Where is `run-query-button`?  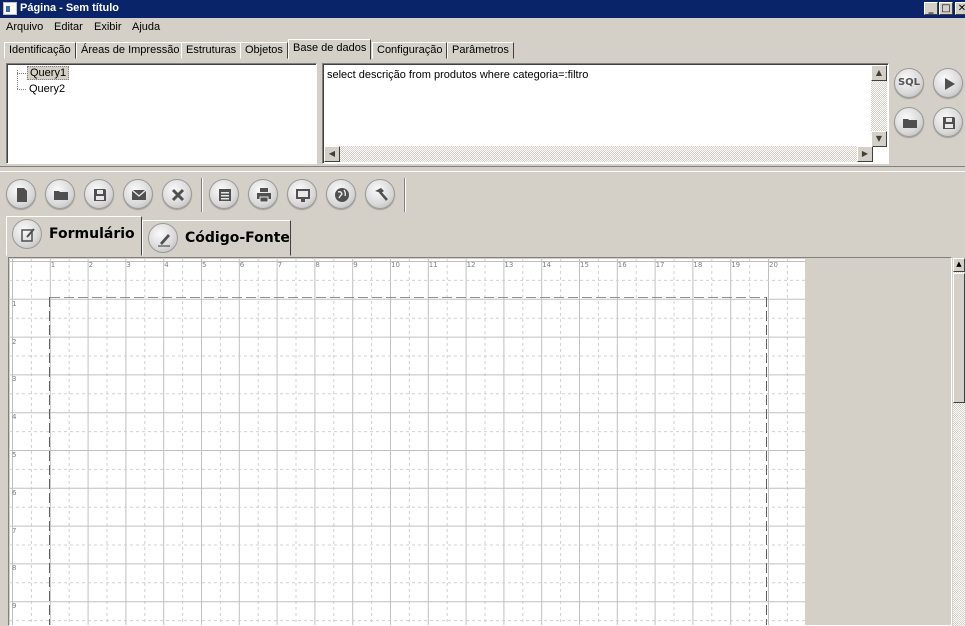
run-query-button is located at coordinates (948, 83).